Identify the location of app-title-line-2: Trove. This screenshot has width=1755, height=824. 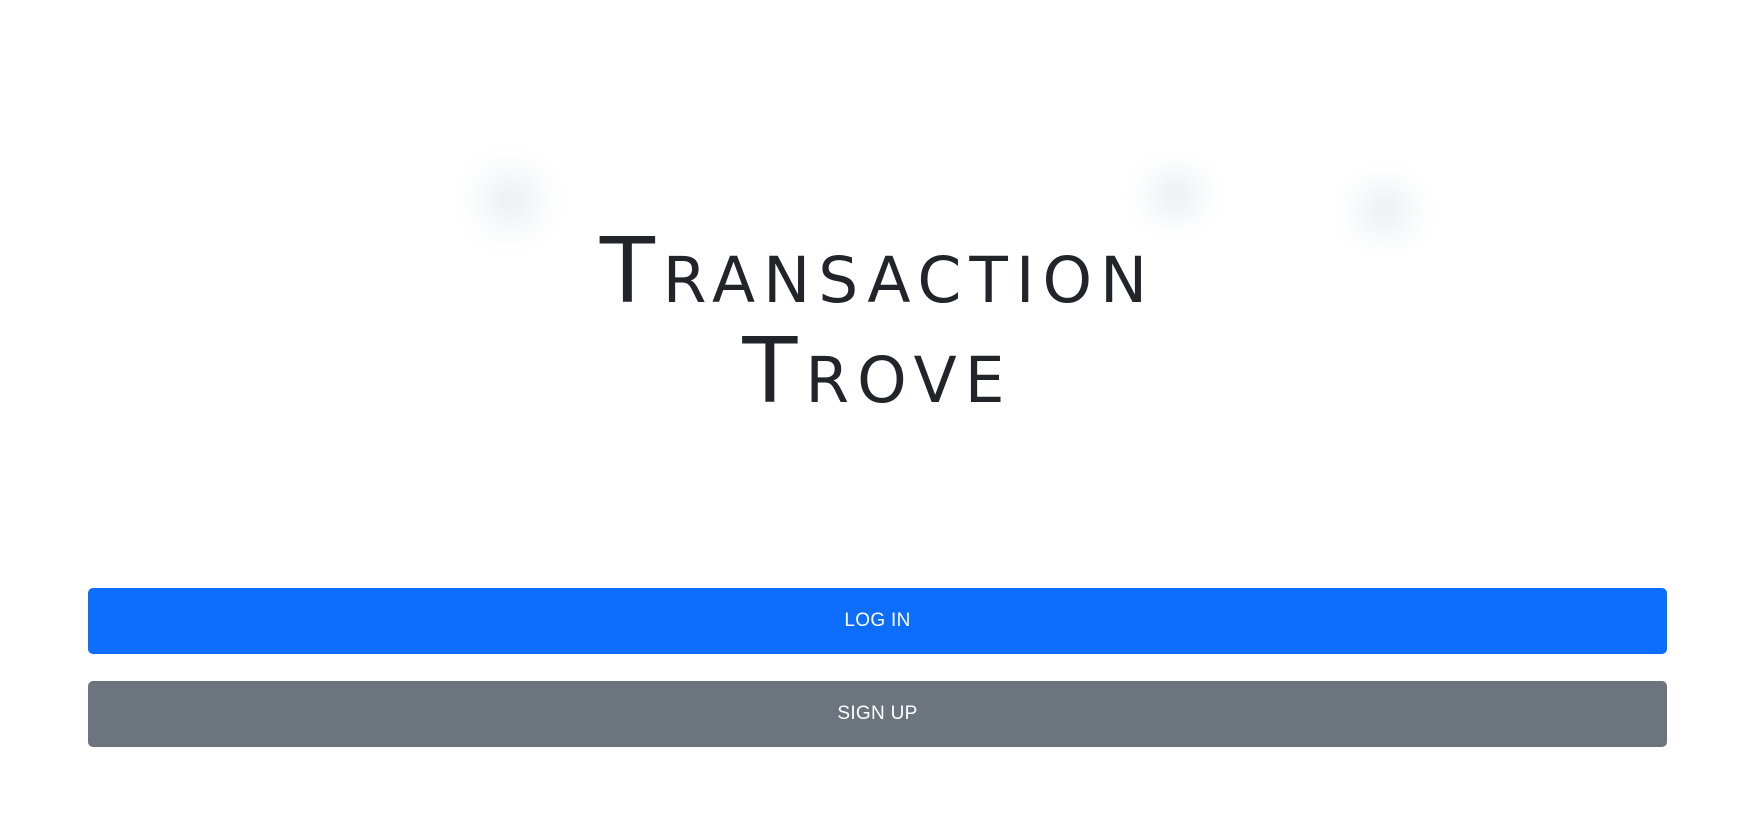
(877, 371).